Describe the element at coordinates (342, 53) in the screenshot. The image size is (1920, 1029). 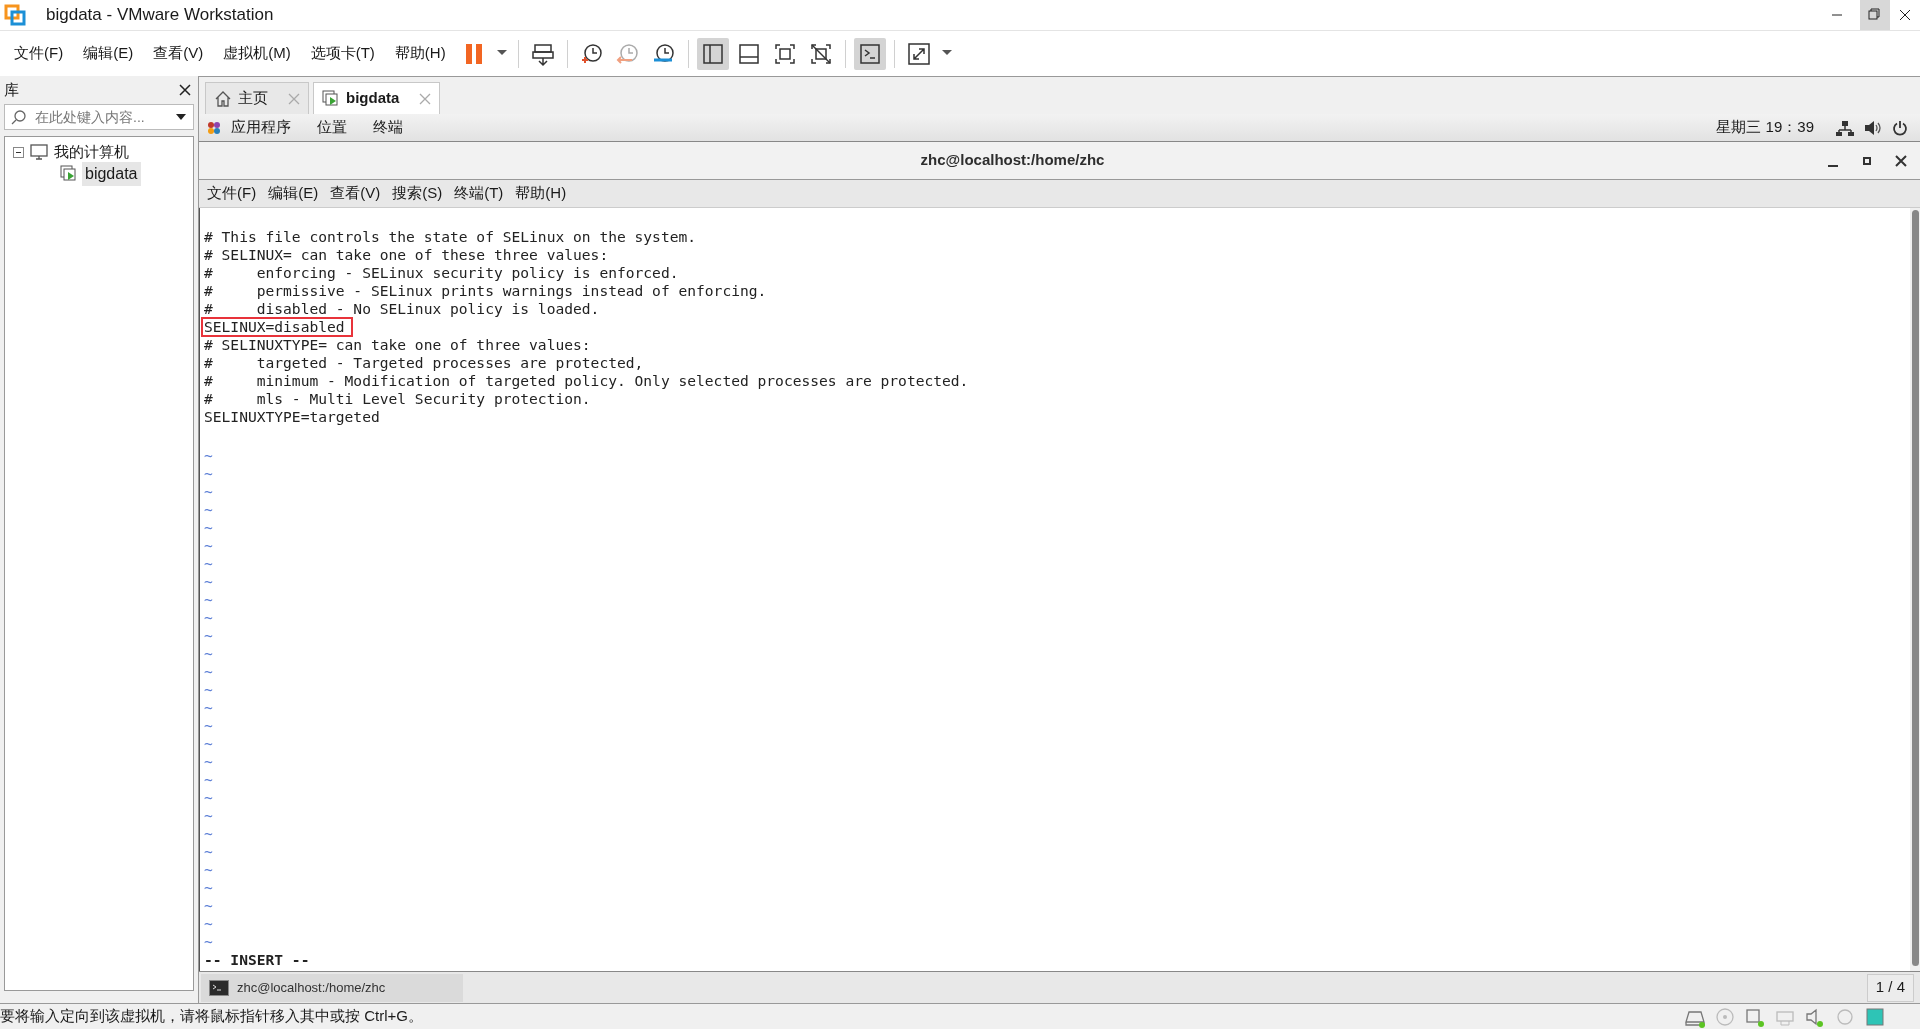
I see `menu-item: 选项卡(T)` at that location.